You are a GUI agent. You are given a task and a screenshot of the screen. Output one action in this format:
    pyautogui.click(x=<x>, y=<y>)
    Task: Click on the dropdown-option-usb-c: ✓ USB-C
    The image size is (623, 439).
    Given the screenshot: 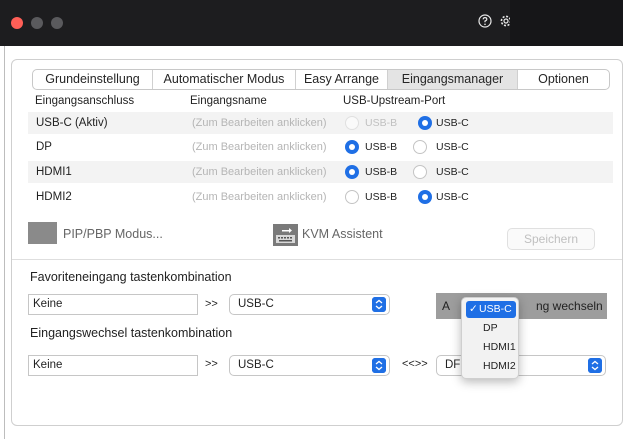 What is the action you would take?
    pyautogui.click(x=491, y=309)
    